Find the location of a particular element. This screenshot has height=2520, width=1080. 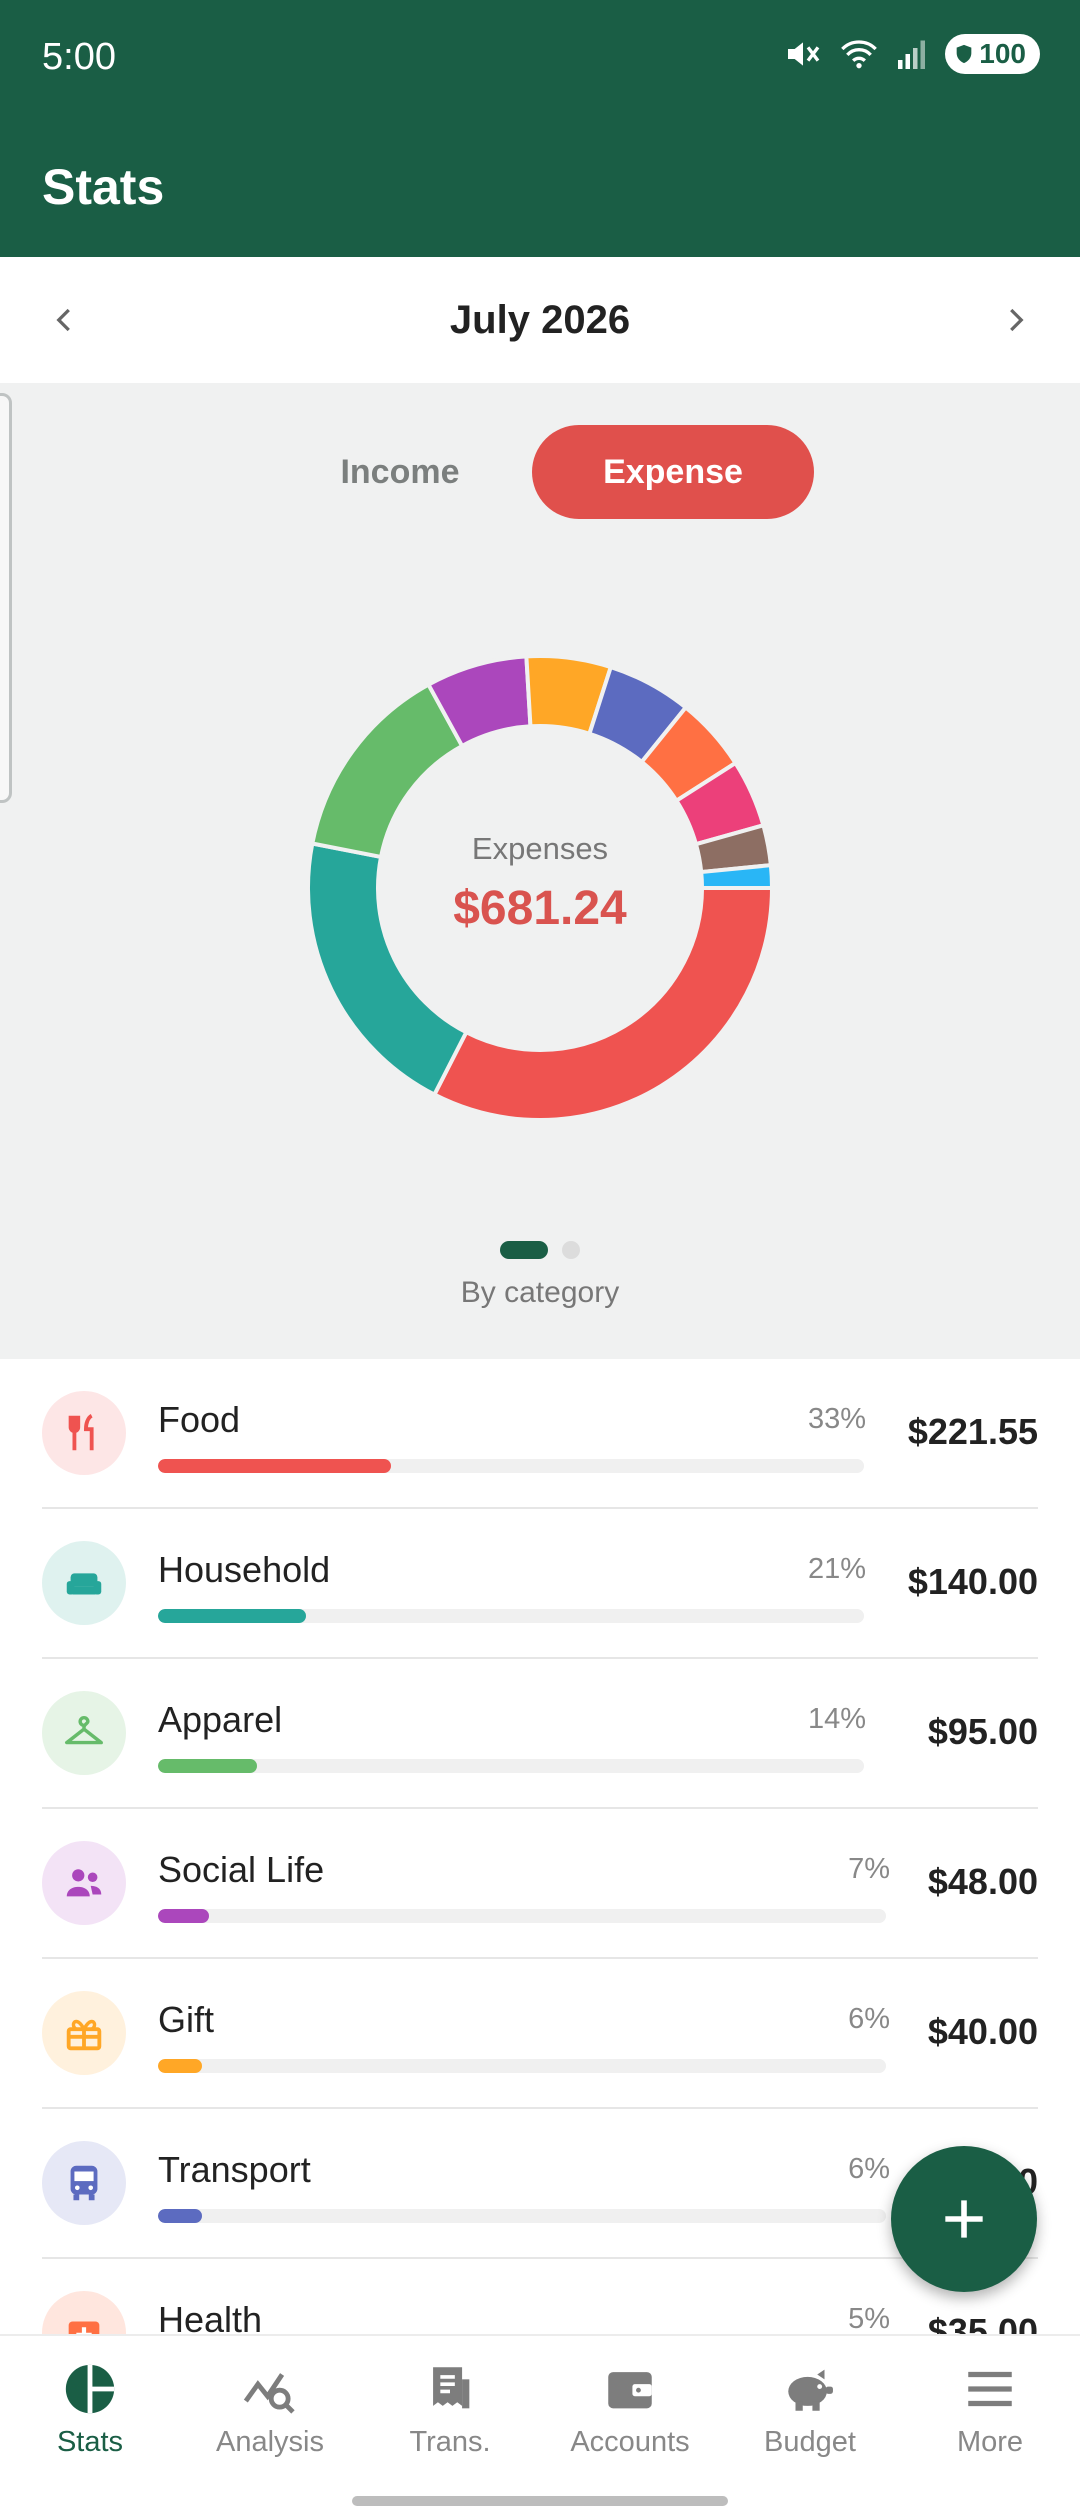

category-row-household: Household 21% $140.00 is located at coordinates (540, 1584).